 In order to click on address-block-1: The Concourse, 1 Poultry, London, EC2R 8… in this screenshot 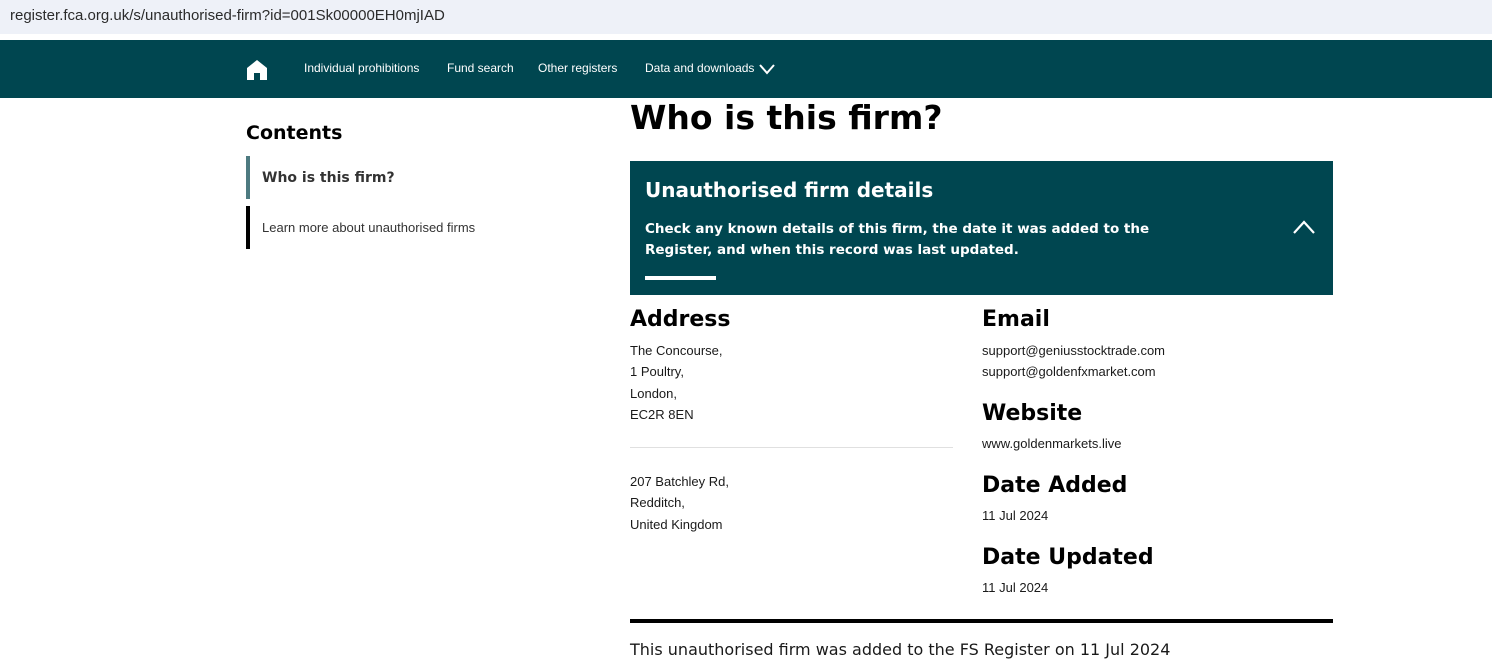, I will do `click(676, 383)`.